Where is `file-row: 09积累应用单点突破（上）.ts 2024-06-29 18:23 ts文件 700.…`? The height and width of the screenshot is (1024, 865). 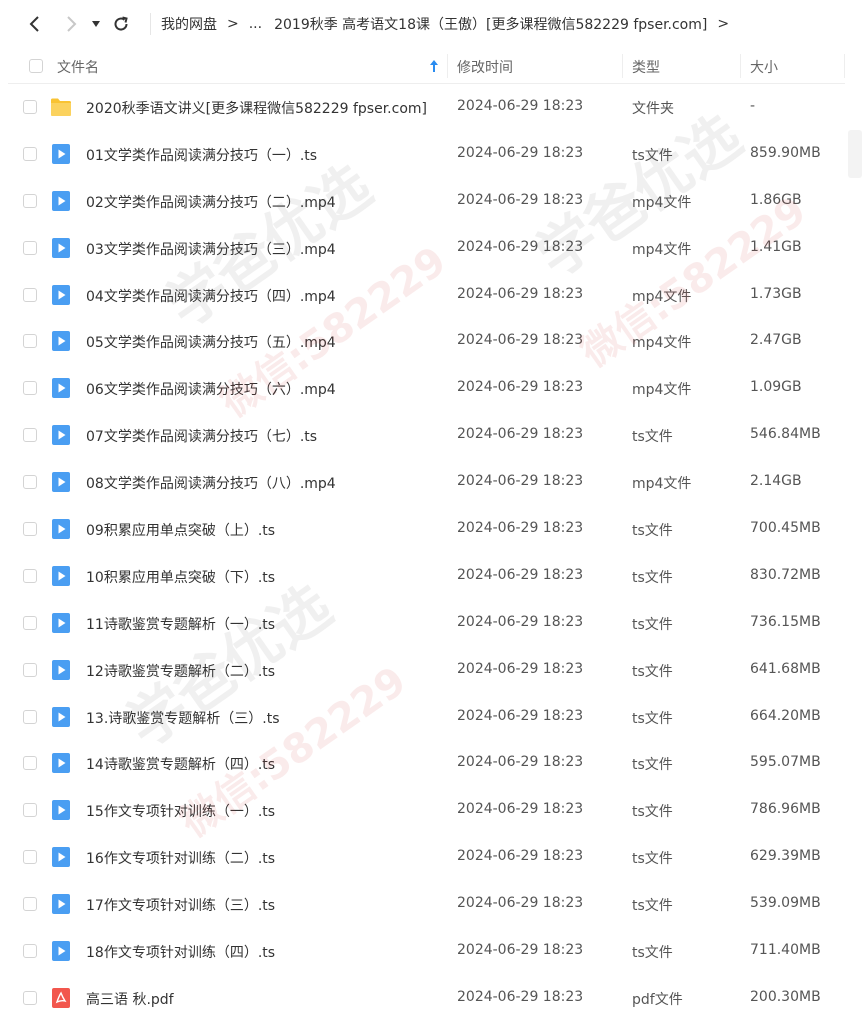
file-row: 09积累应用单点突破（上）.ts 2024-06-29 18:23 ts文件 700.… is located at coordinates (426, 529).